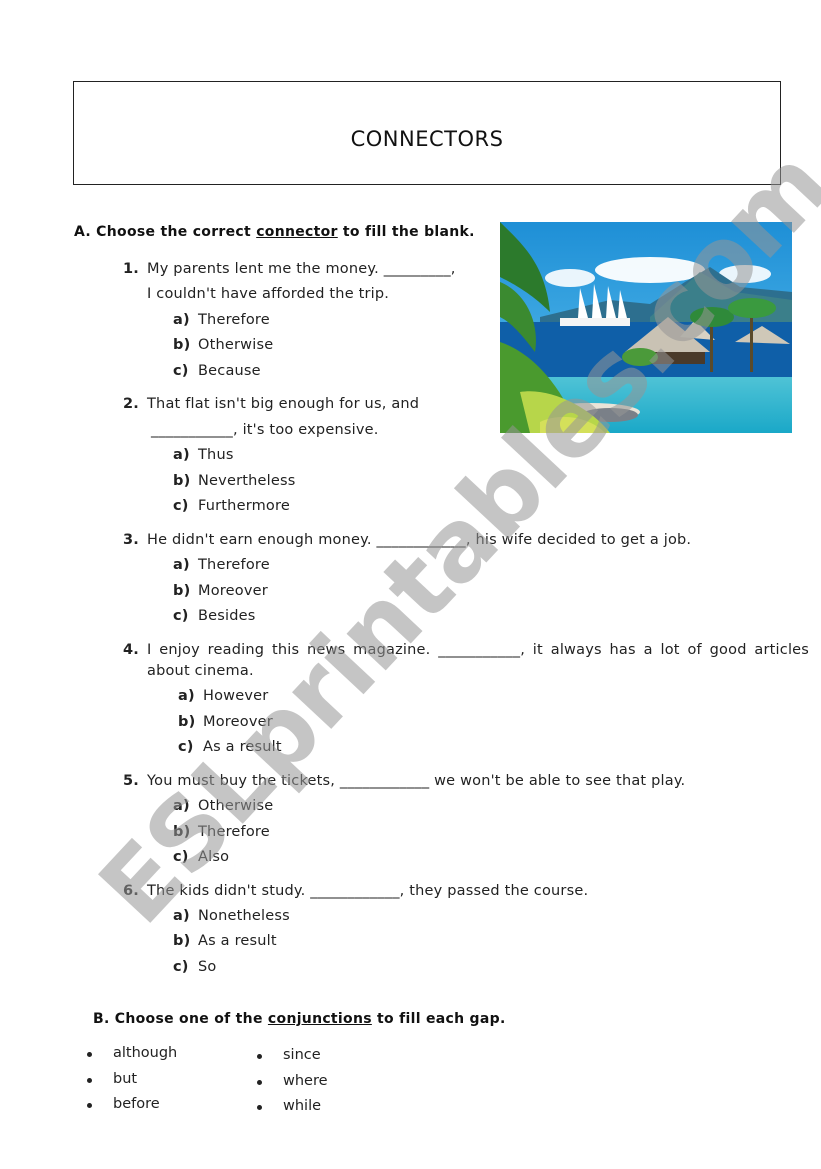  Describe the element at coordinates (131, 650) in the screenshot. I see `question-number: 4.` at that location.